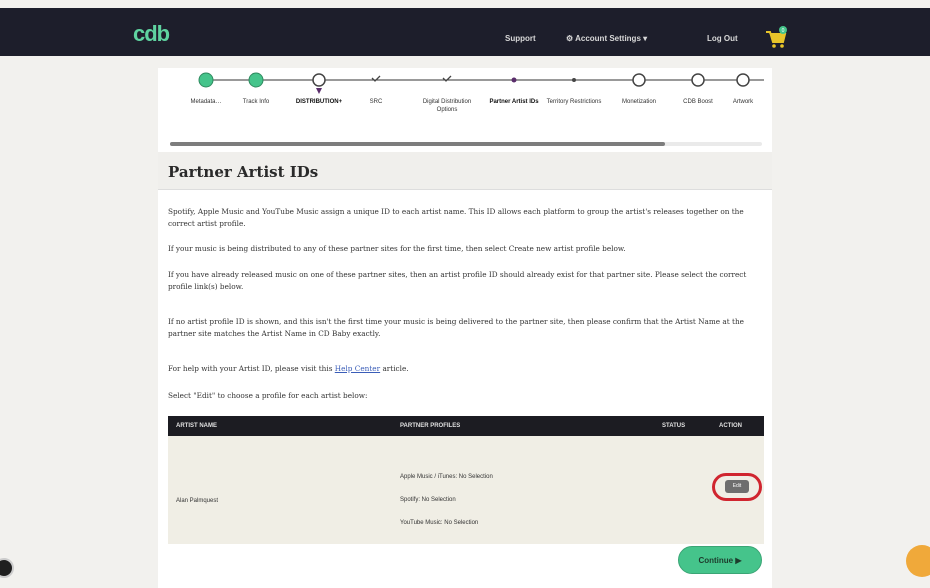 Image resolution: width=930 pixels, height=588 pixels. Describe the element at coordinates (720, 560) in the screenshot. I see `continue-button: Continue ▶` at that location.